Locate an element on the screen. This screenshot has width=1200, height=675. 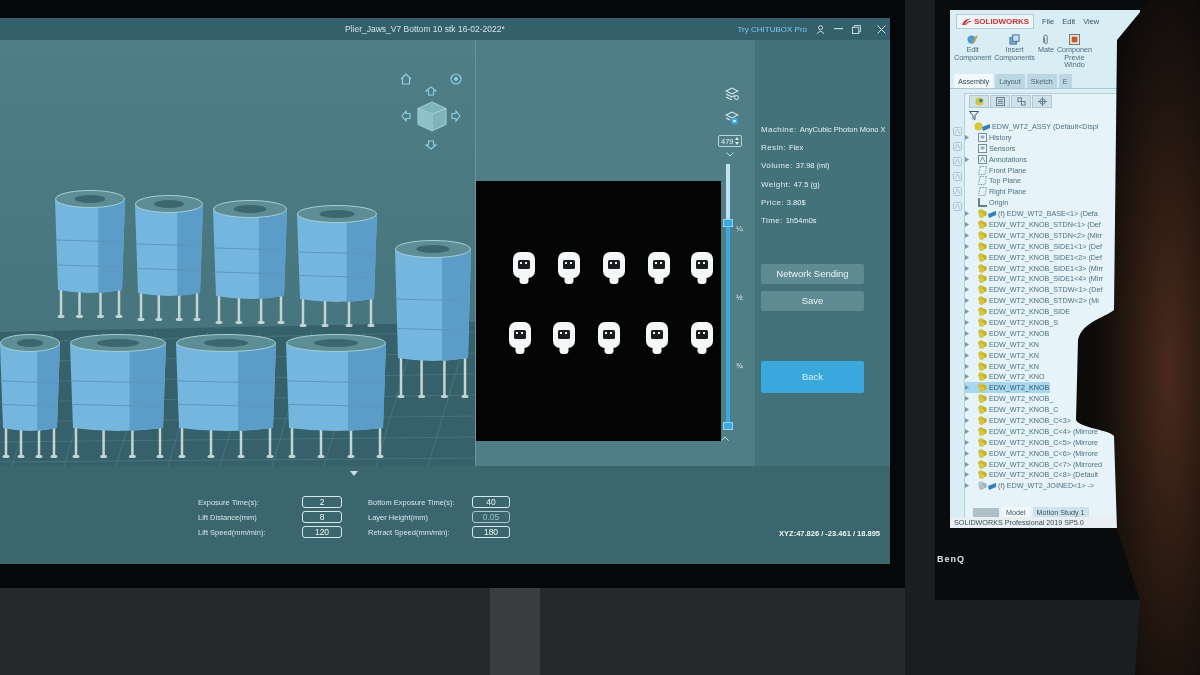
view-up-arrow-icon is located at coordinates (431, 91).